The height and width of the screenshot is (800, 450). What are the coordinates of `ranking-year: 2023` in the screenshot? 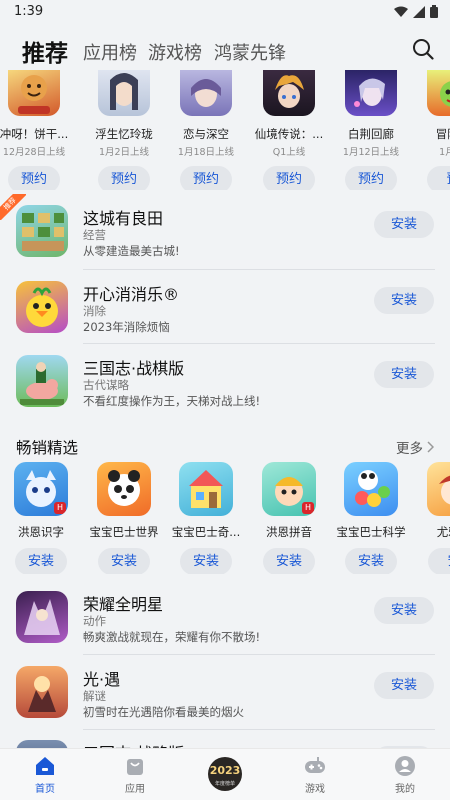 It's located at (225, 770).